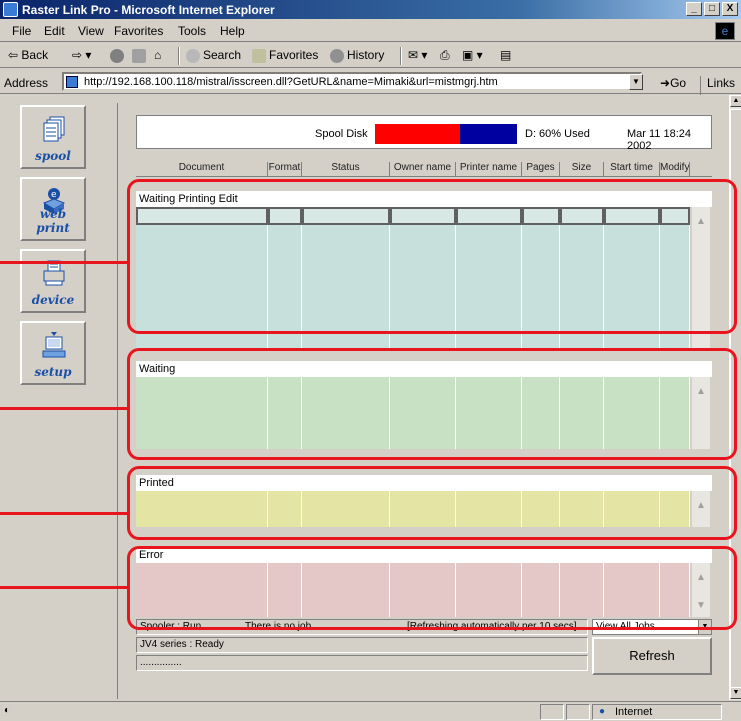  I want to click on forward-button: ⇨ ▾, so click(81, 55).